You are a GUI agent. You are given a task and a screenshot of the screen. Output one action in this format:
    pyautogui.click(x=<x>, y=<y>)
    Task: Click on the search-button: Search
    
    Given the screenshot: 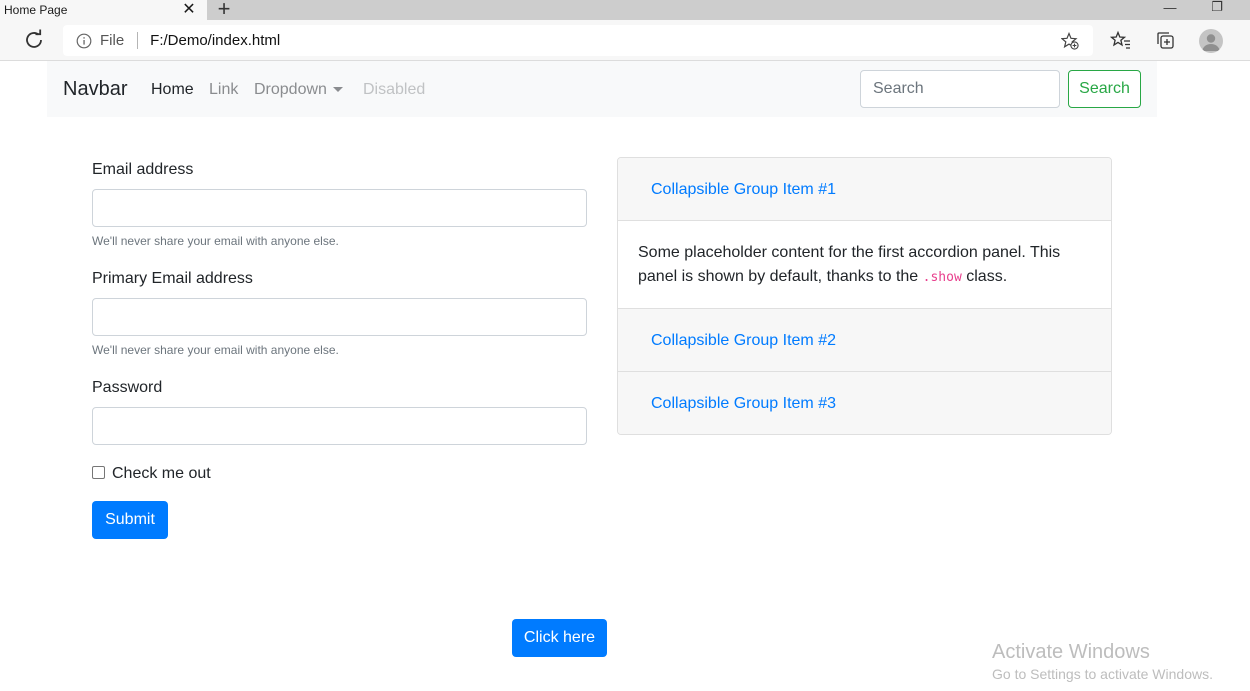 What is the action you would take?
    pyautogui.click(x=1104, y=89)
    